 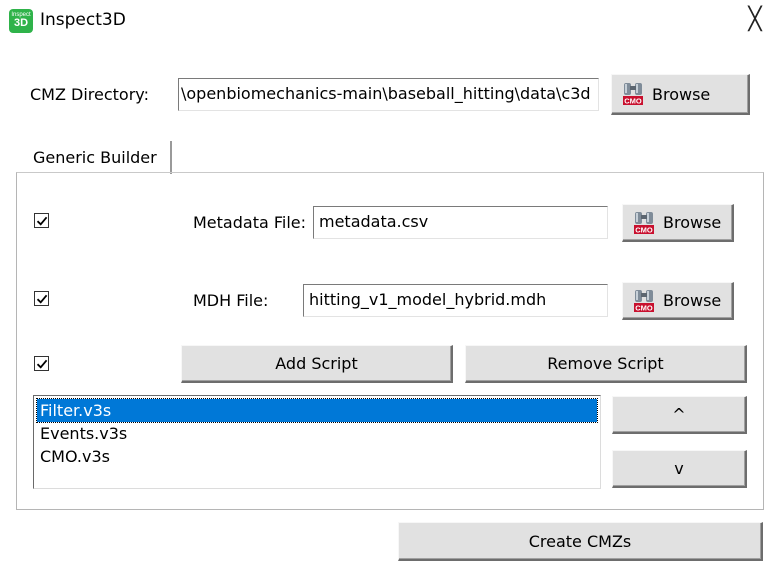 I want to click on create-cmzs-button: Create CMZs, so click(x=580, y=541).